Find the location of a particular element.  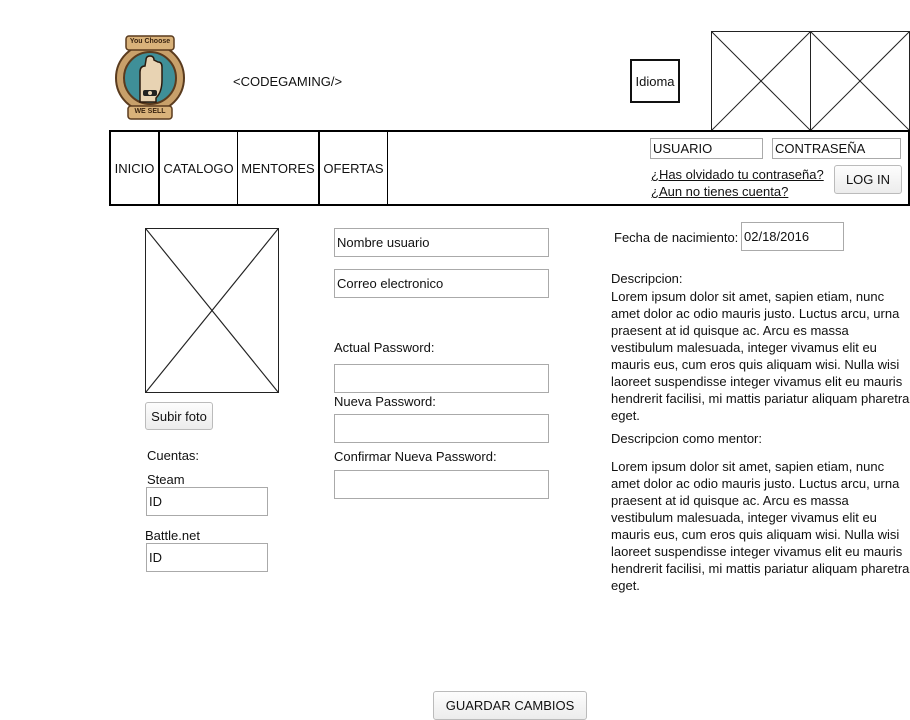

confirm-password-input is located at coordinates (441, 484).